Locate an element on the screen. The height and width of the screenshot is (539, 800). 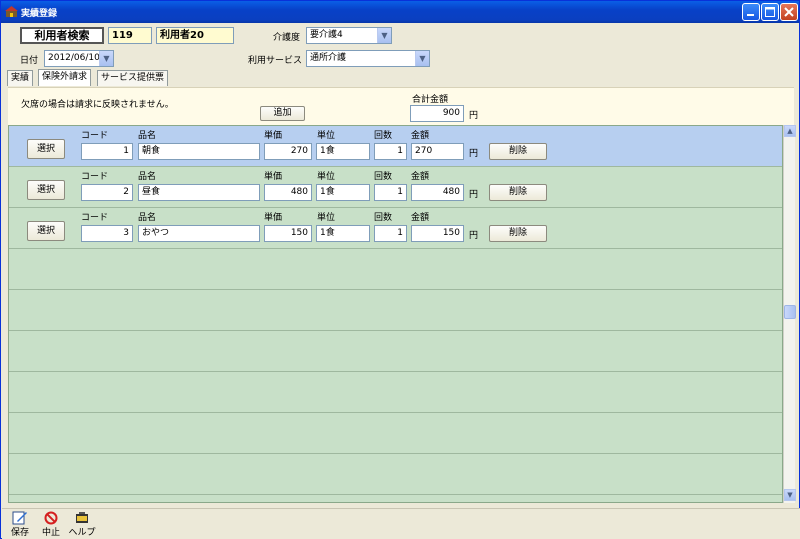
vertical-scrollbar: ▲ ▼ is located at coordinates (789, 314).